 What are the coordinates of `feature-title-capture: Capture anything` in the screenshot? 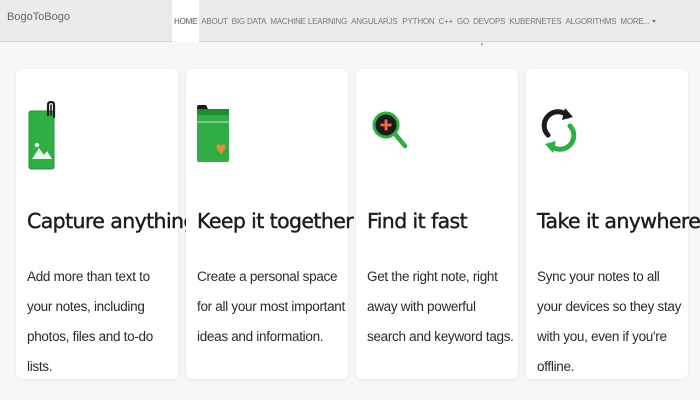 It's located at (112, 221).